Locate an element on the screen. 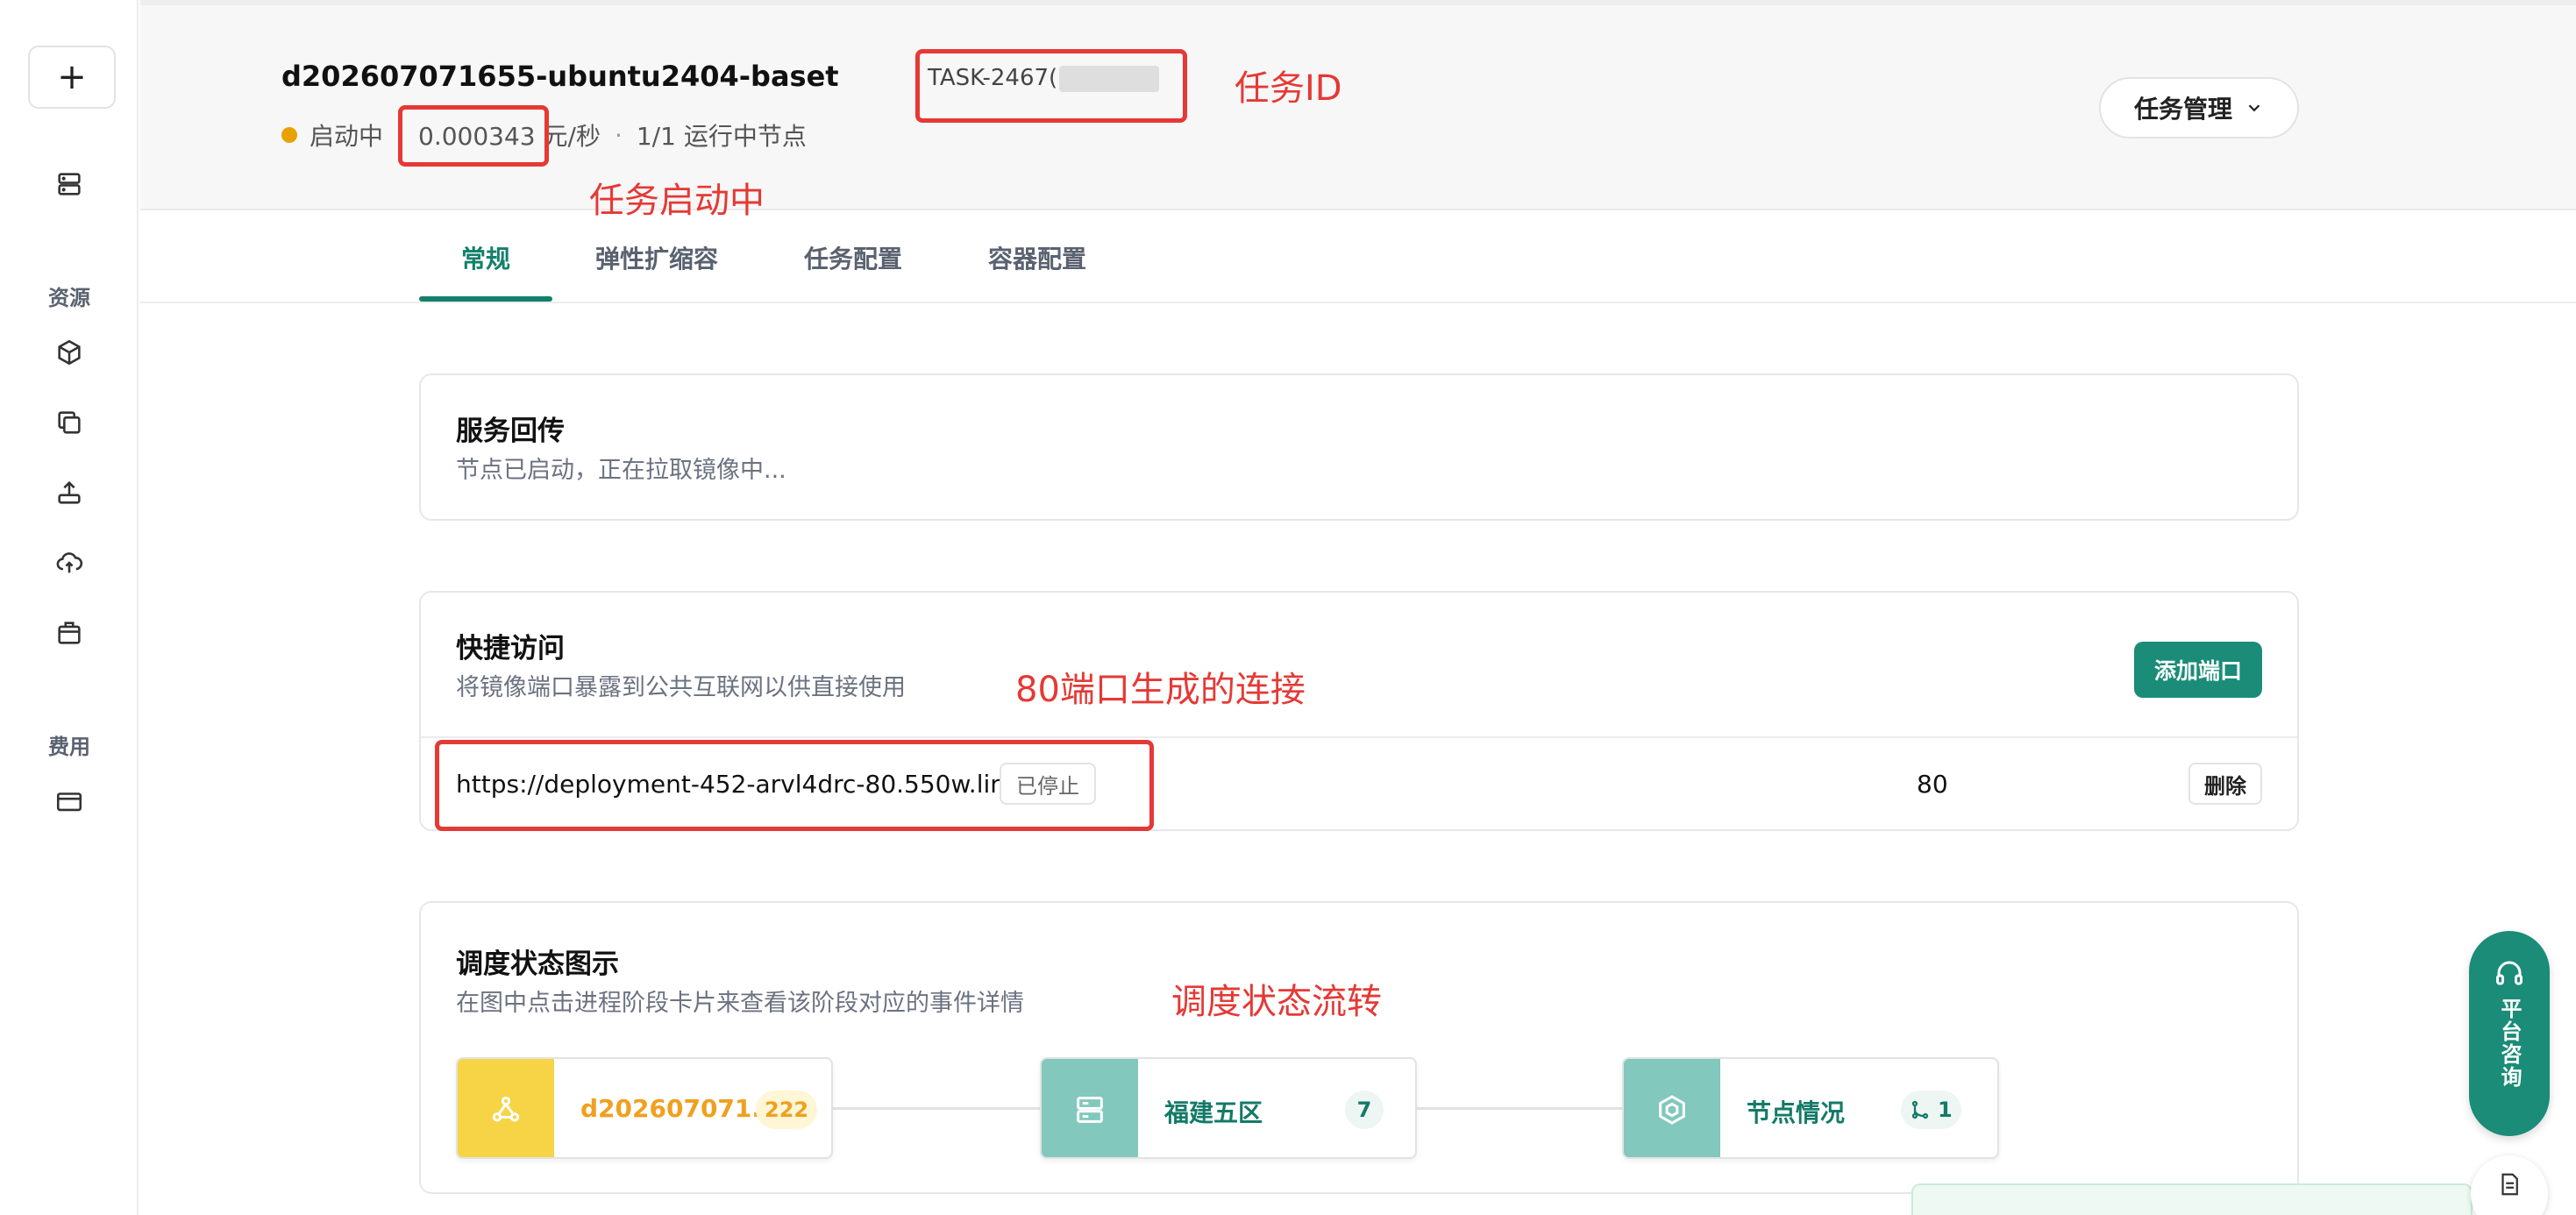 This screenshot has width=2576, height=1215. card-icon is located at coordinates (69, 802).